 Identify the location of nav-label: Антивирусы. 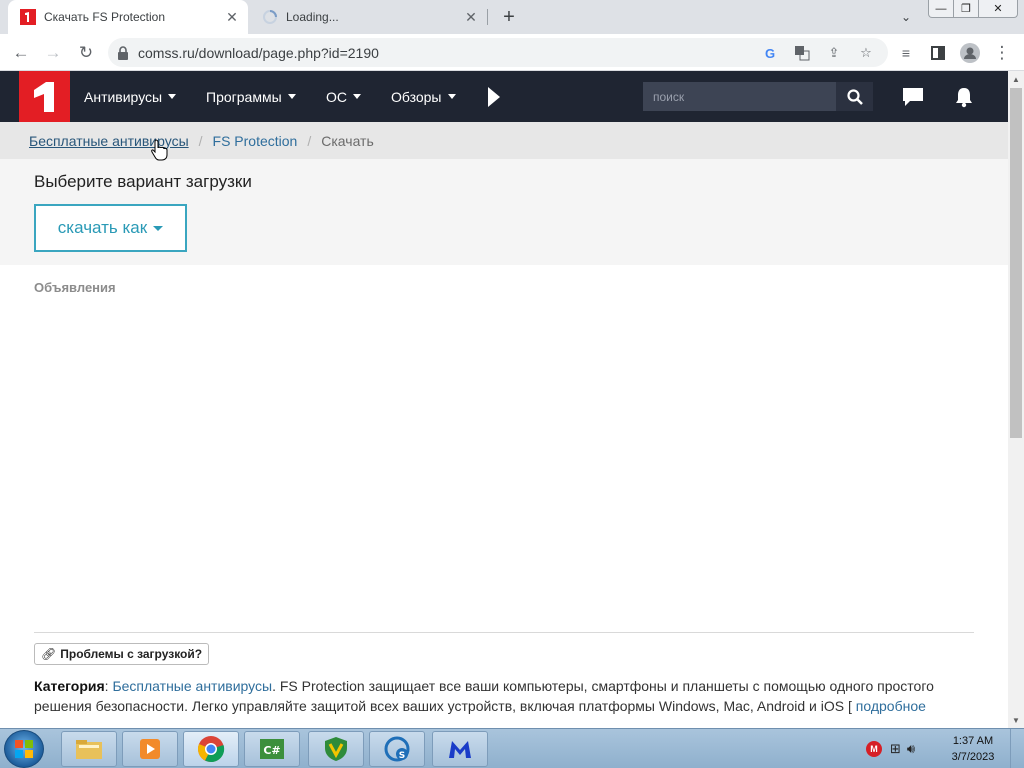
(123, 96).